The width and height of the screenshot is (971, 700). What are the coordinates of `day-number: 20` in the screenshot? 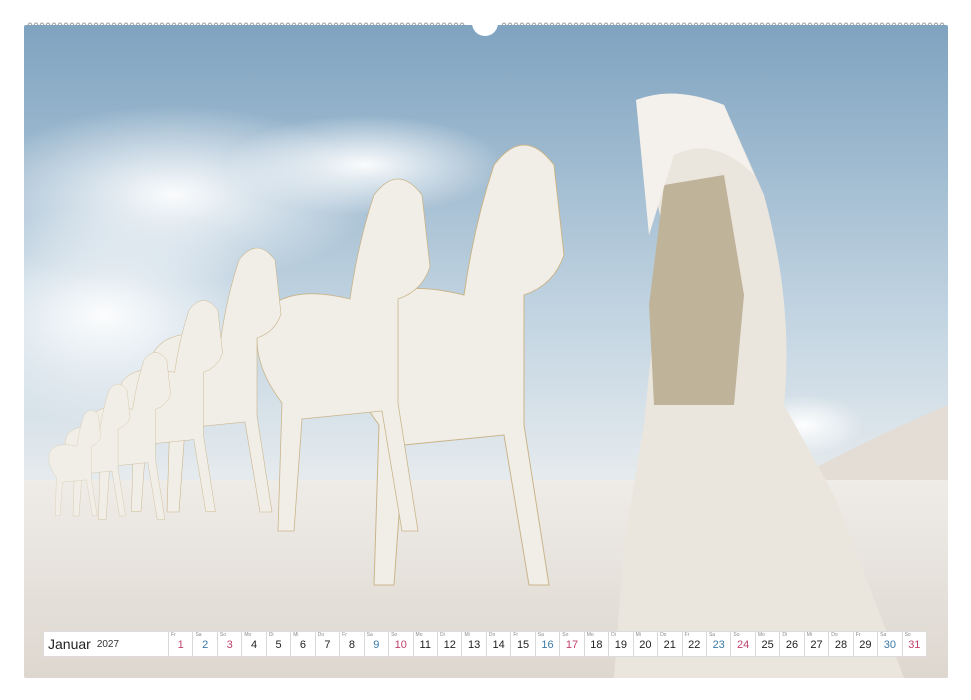 It's located at (645, 645).